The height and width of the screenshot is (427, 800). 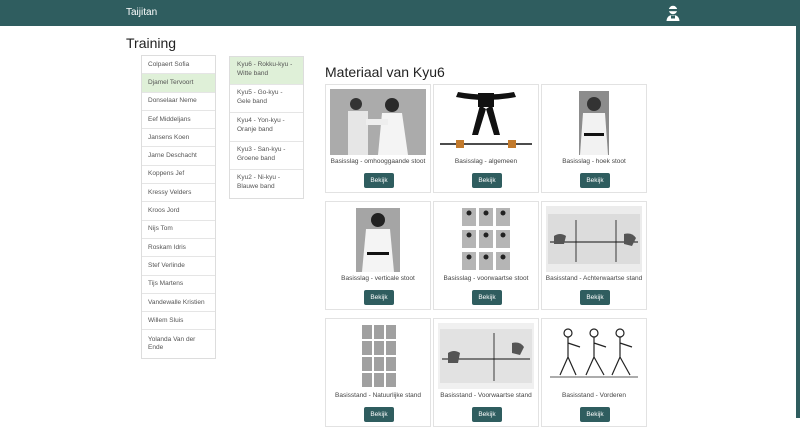 What do you see at coordinates (178, 65) in the screenshot?
I see `student-item: Colpaert Sofia` at bounding box center [178, 65].